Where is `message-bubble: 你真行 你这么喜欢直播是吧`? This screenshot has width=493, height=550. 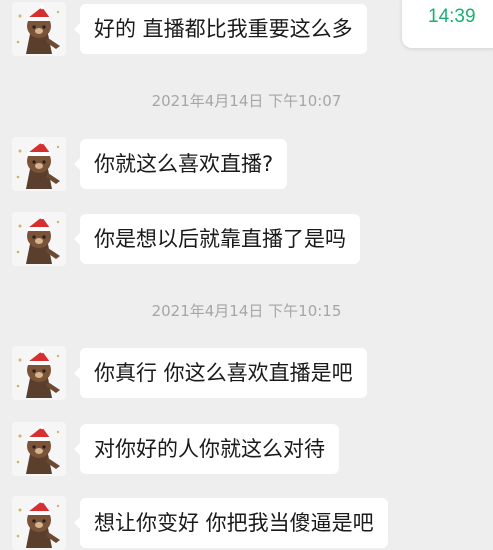 message-bubble: 你真行 你这么喜欢直播是吧 is located at coordinates (220, 373).